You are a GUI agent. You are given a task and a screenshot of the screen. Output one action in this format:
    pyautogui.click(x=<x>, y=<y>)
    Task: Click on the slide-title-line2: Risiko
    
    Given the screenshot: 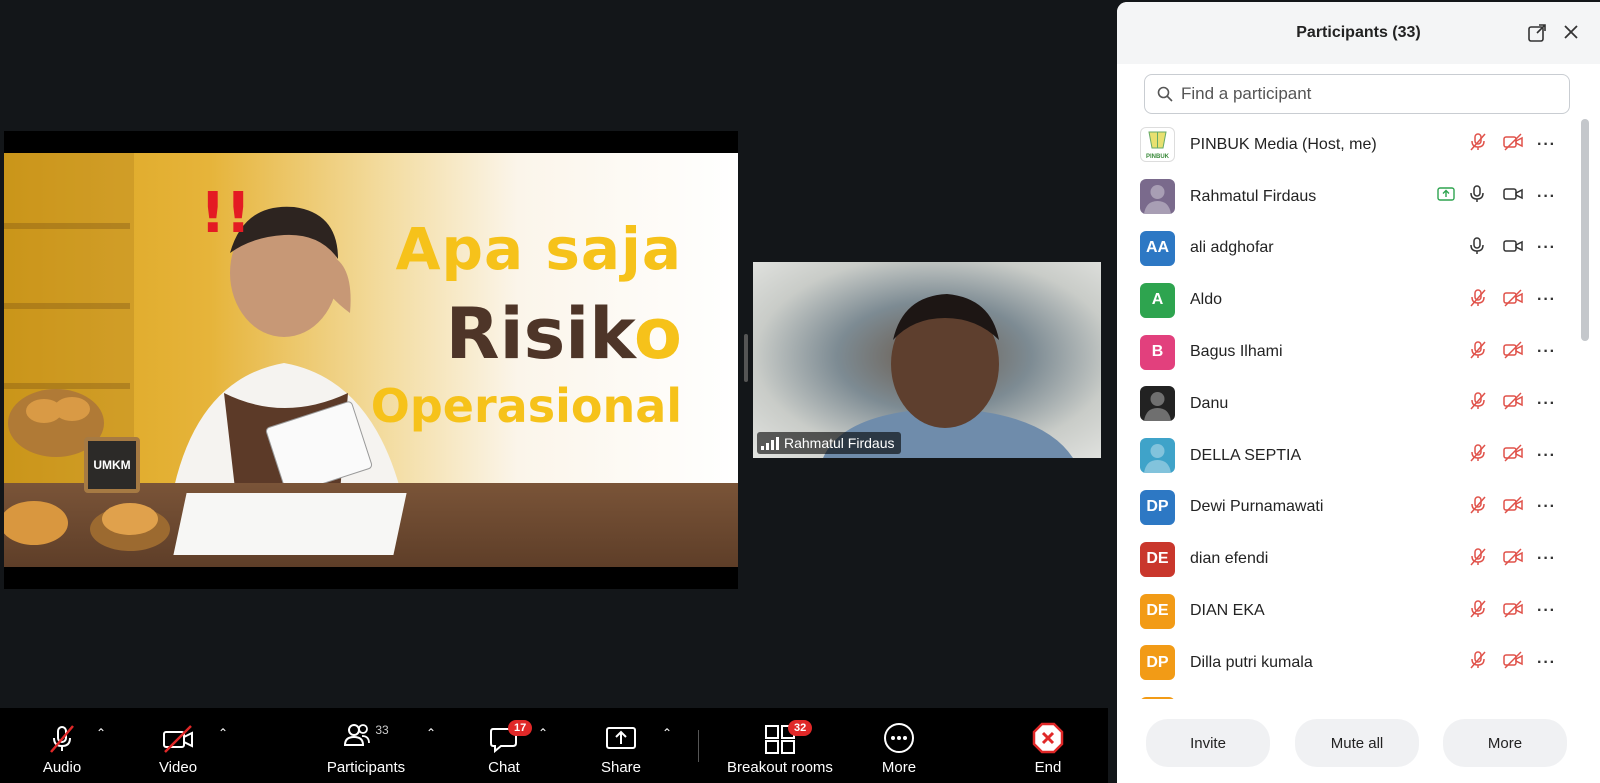 What is the action you would take?
    pyautogui.click(x=564, y=334)
    